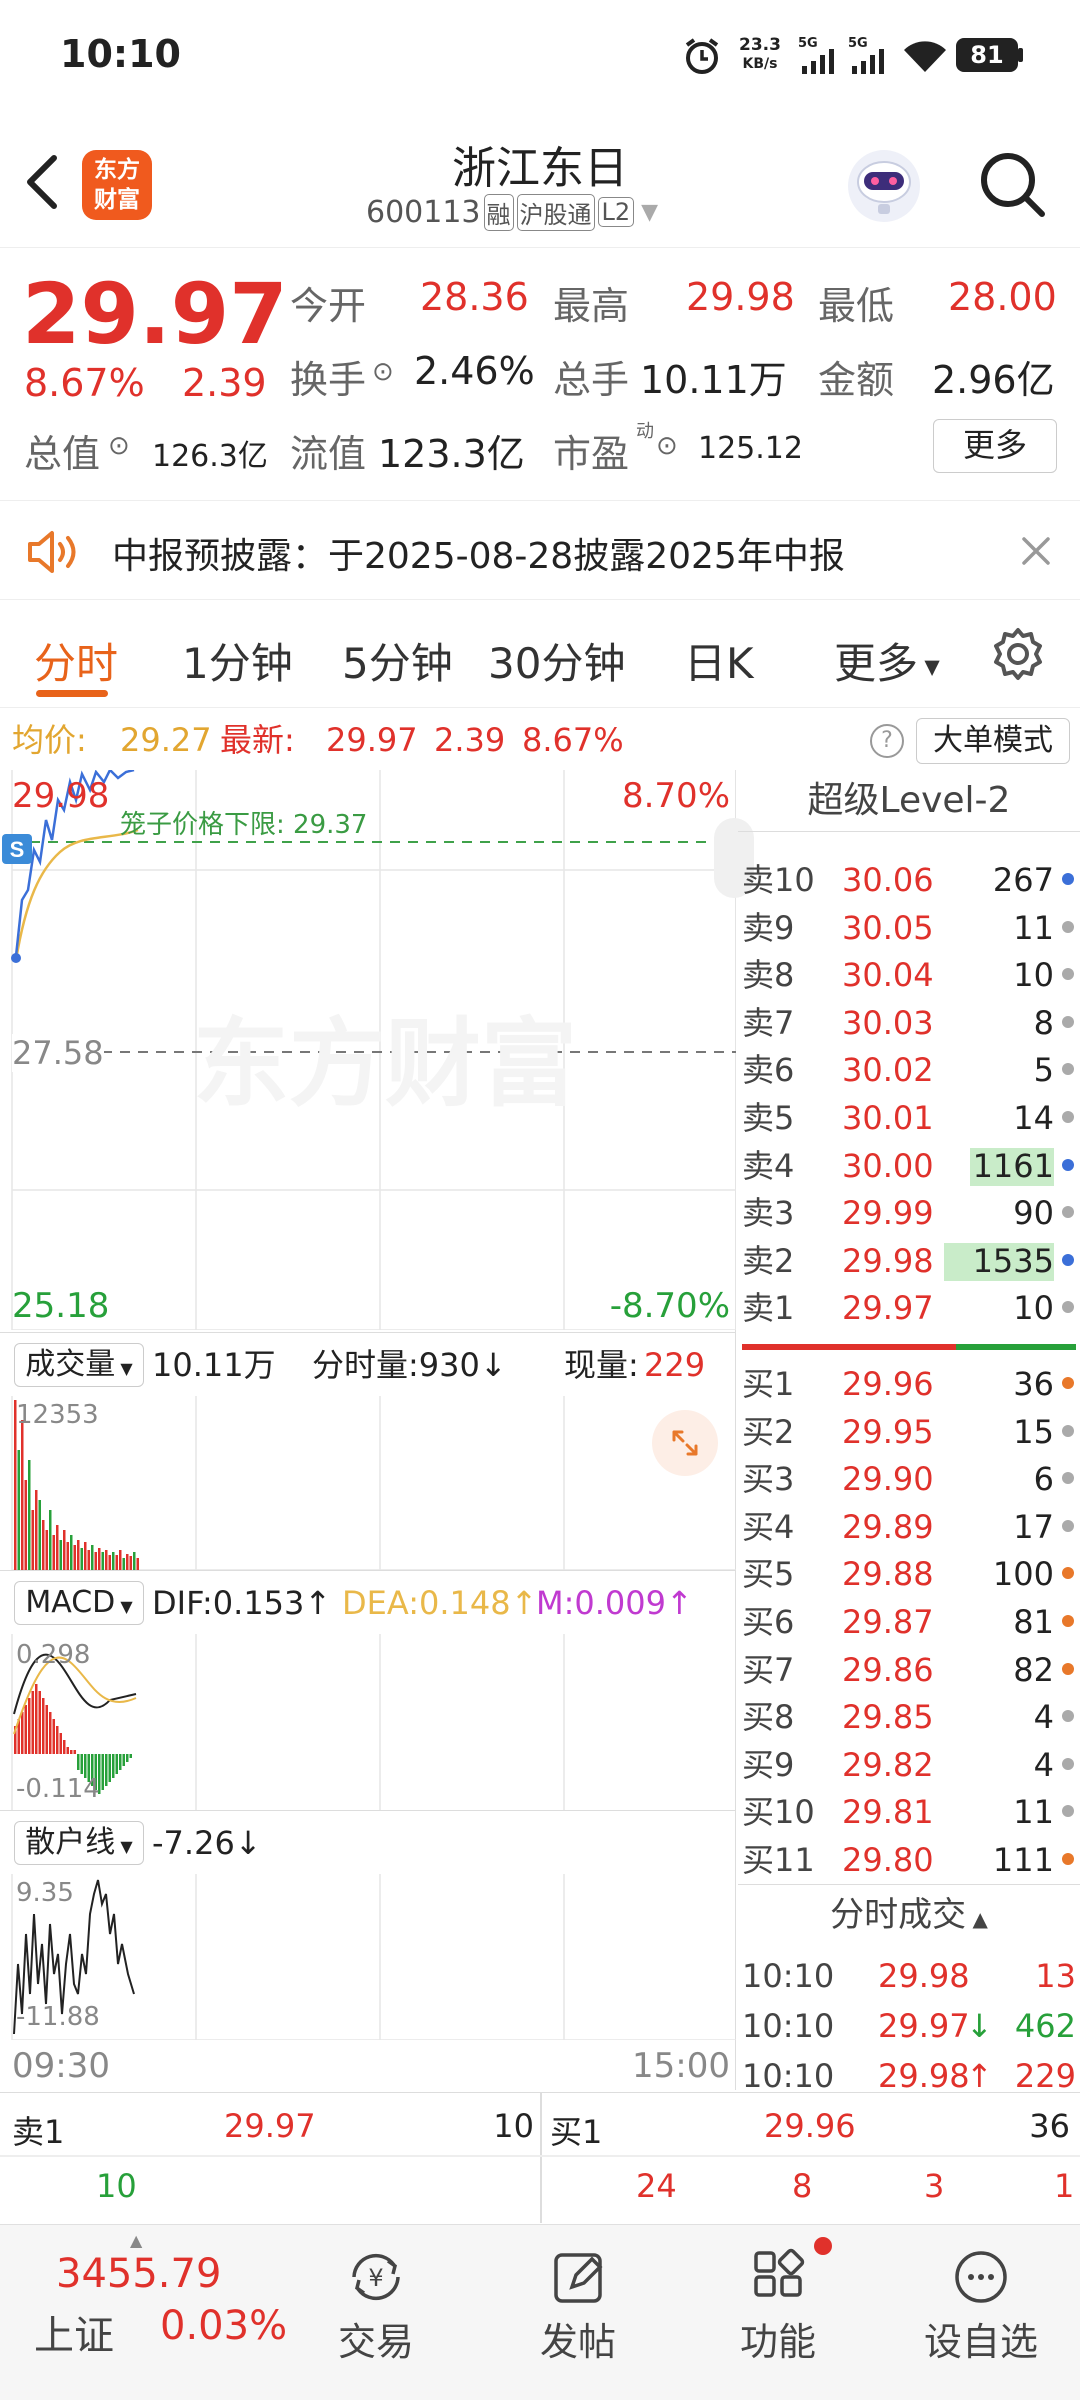 The width and height of the screenshot is (1080, 2401). What do you see at coordinates (556, 660) in the screenshot?
I see `tab-30min: 30分钟` at bounding box center [556, 660].